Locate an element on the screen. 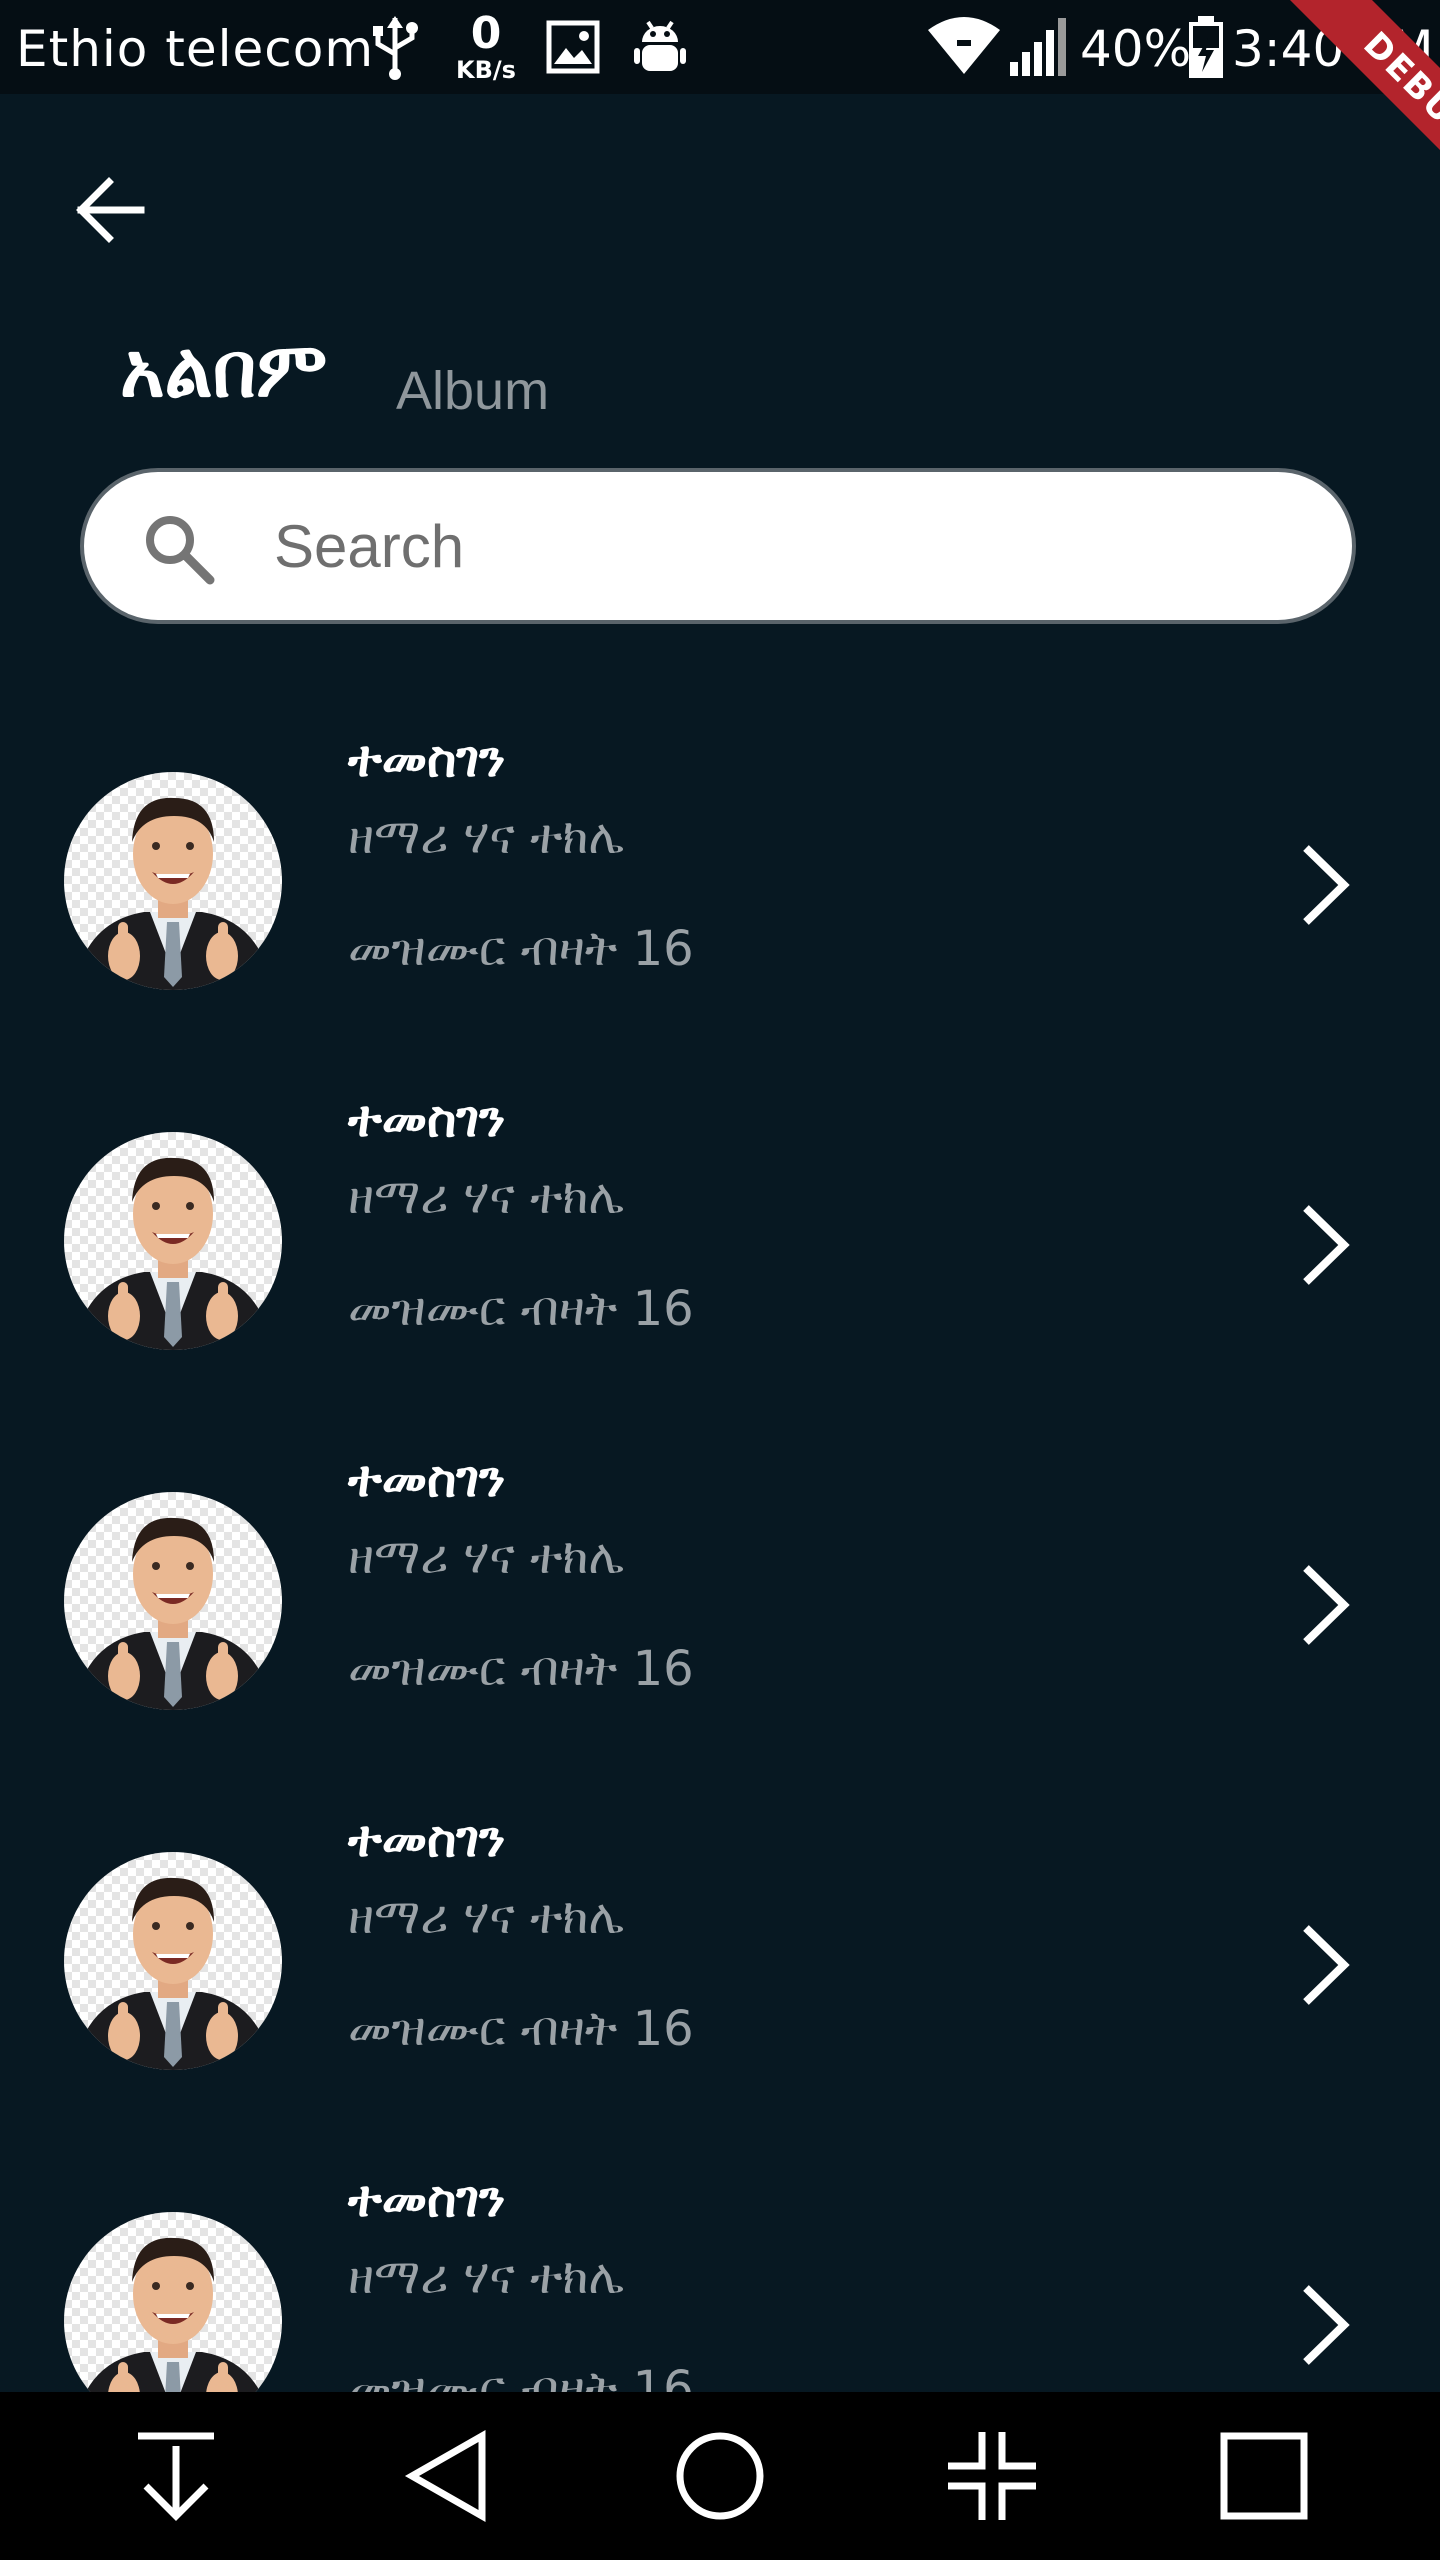 Image resolution: width=1440 pixels, height=2560 pixels. nav-recents-button is located at coordinates (1264, 2476).